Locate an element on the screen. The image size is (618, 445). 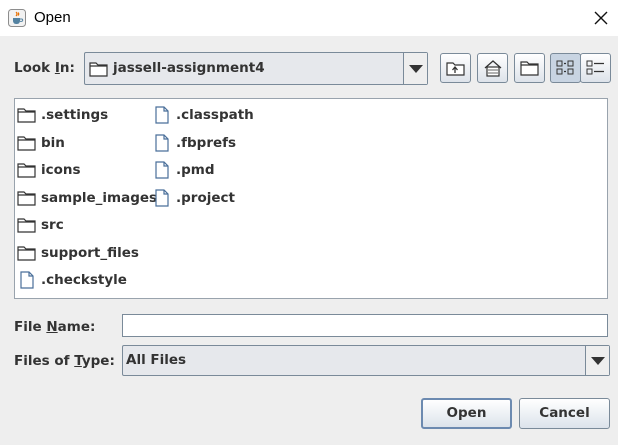
files-of-type-combo: All Files is located at coordinates (366, 360).